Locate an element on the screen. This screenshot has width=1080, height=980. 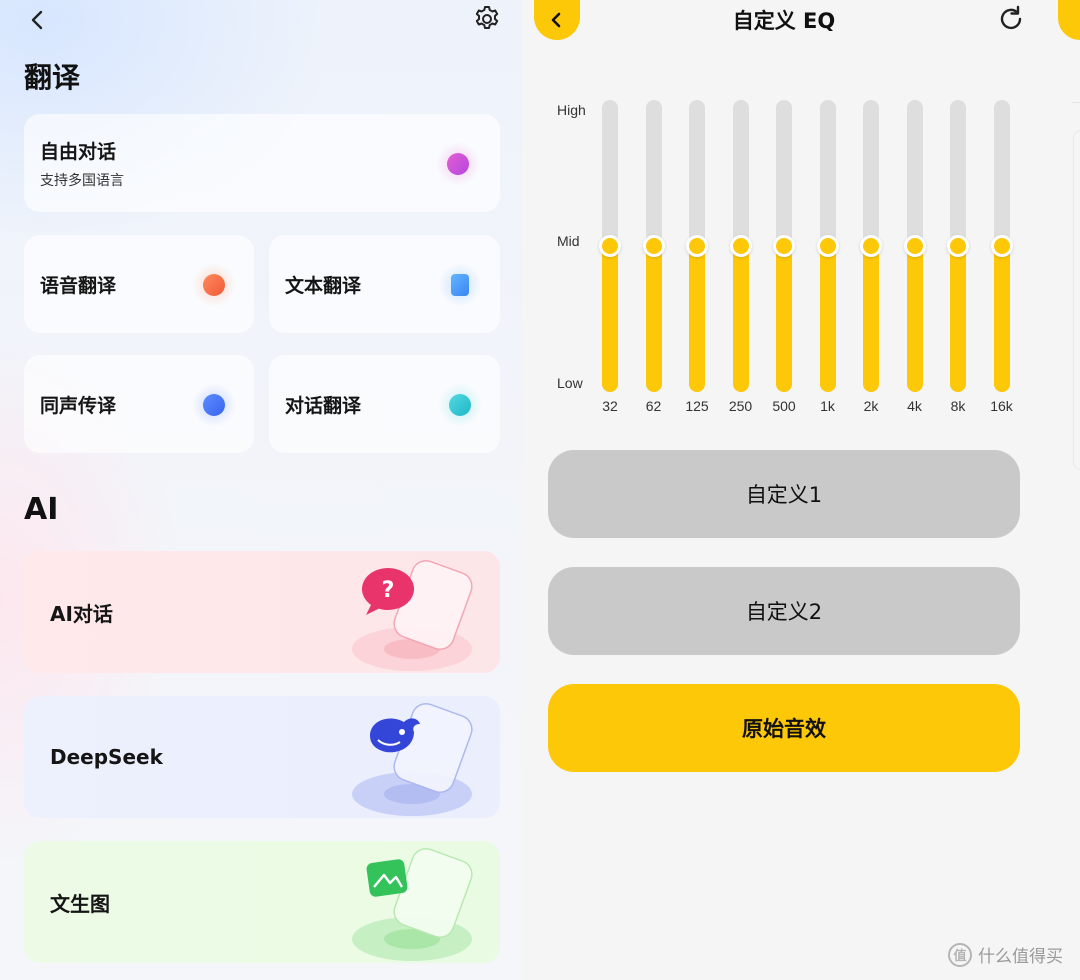
free-dialog-label: 自由对话 is located at coordinates (78, 151).